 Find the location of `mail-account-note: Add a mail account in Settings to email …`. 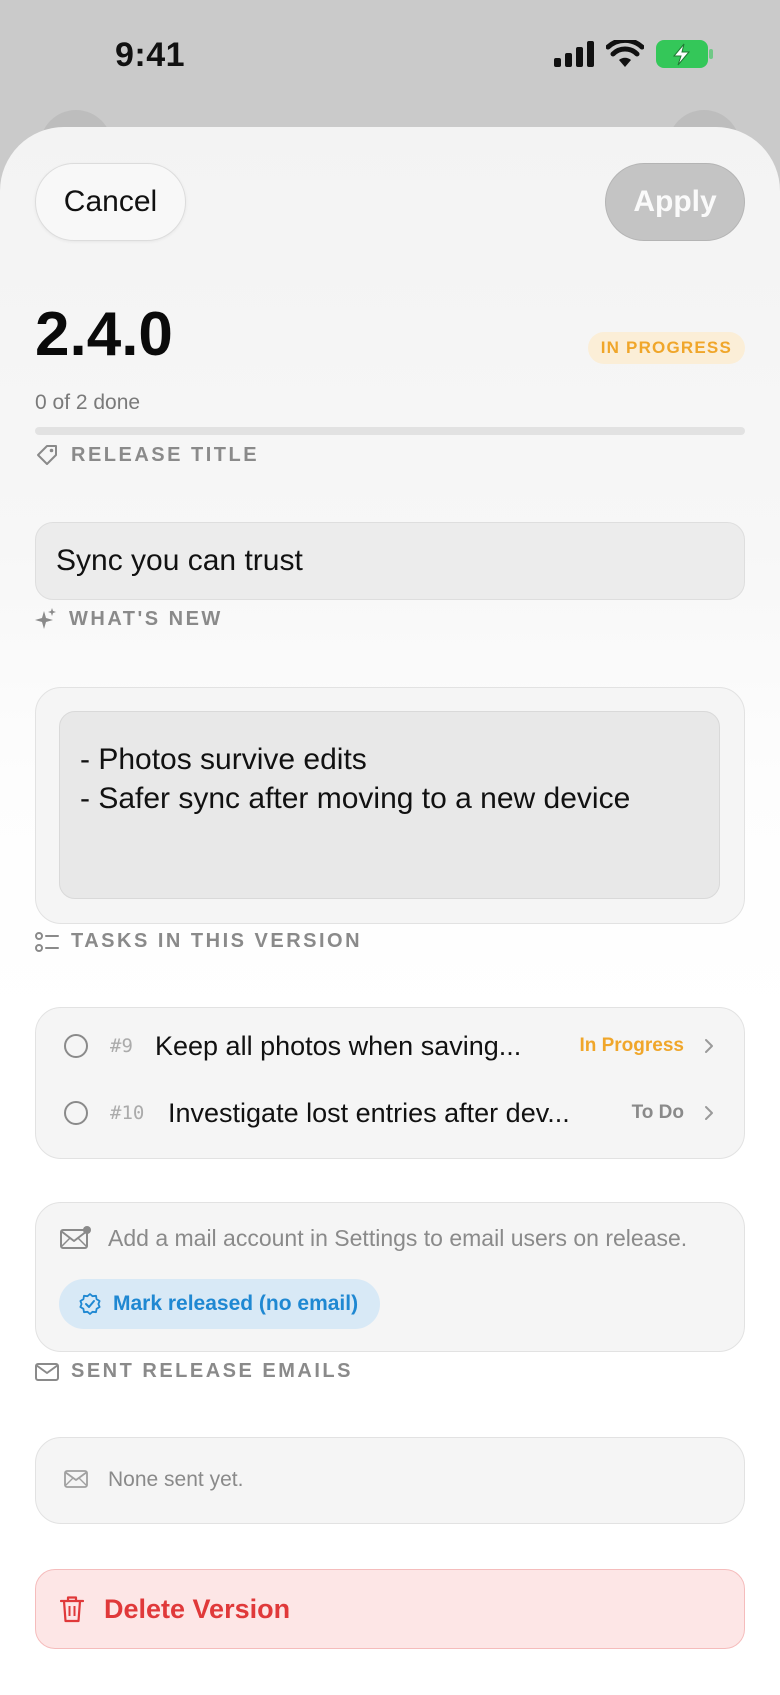

mail-account-note: Add a mail account in Settings to email … is located at coordinates (398, 1238).